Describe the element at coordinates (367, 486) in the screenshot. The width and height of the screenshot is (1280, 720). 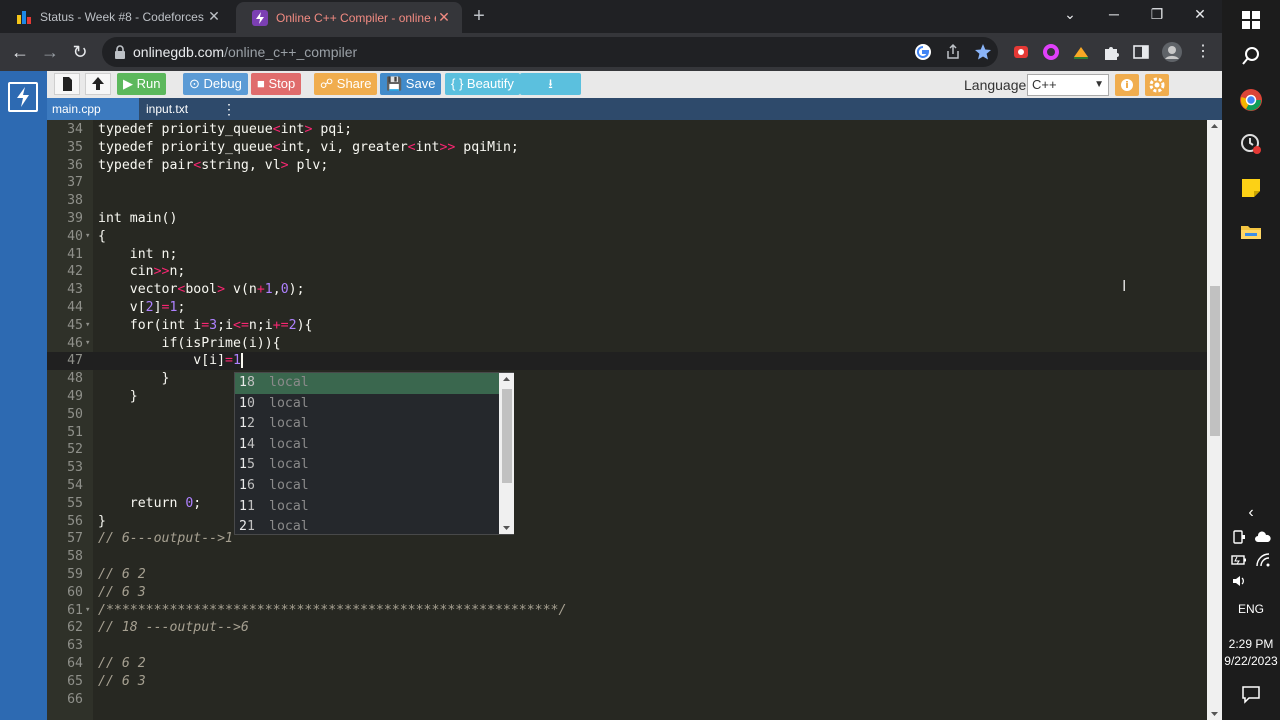
I see `autocomplete-item: 16 local` at that location.